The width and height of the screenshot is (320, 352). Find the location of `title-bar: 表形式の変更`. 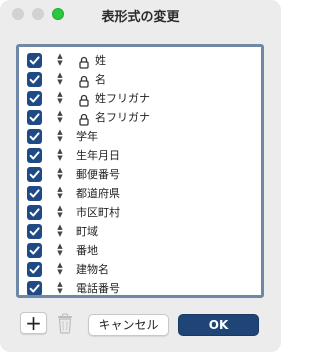

title-bar: 表形式の変更 is located at coordinates (140, 14).